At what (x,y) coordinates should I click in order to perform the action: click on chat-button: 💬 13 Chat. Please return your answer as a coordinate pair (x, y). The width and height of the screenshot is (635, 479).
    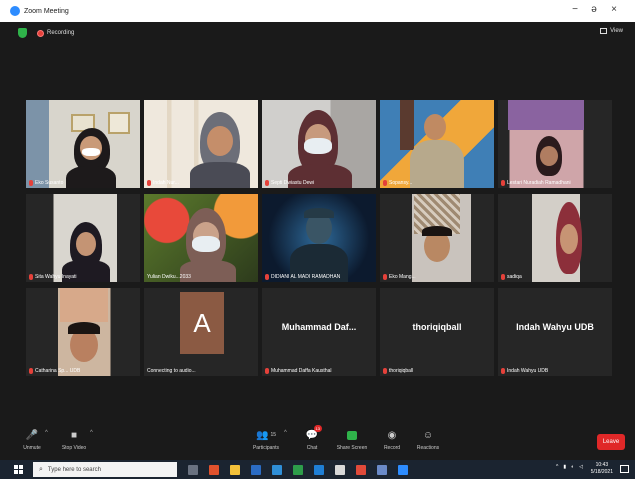
    Looking at the image, I should click on (312, 438).